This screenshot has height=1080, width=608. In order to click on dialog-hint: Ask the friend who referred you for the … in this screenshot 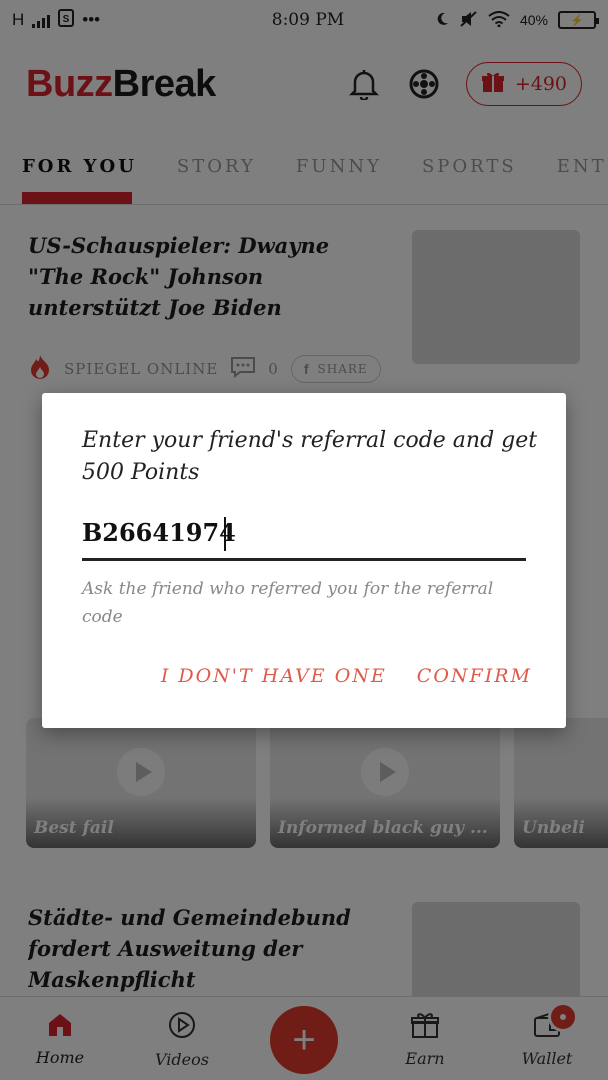, I will do `click(288, 603)`.